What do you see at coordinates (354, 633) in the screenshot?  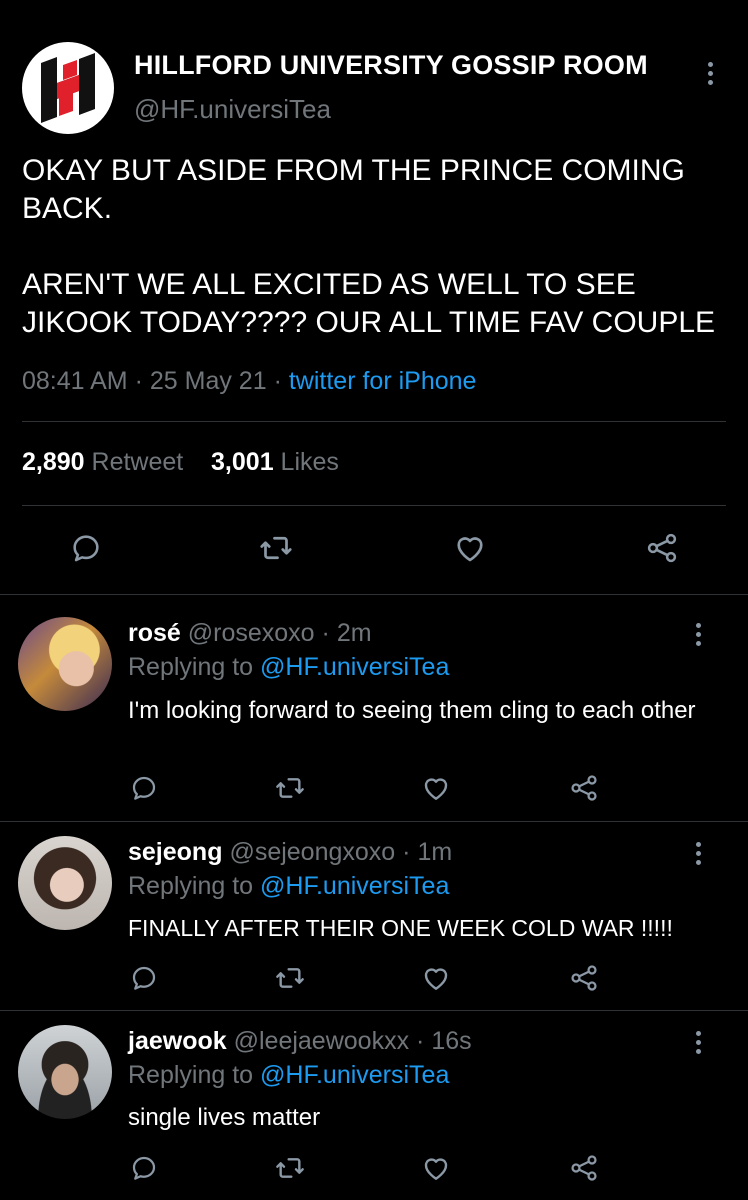 I see `reply-time: 2m` at bounding box center [354, 633].